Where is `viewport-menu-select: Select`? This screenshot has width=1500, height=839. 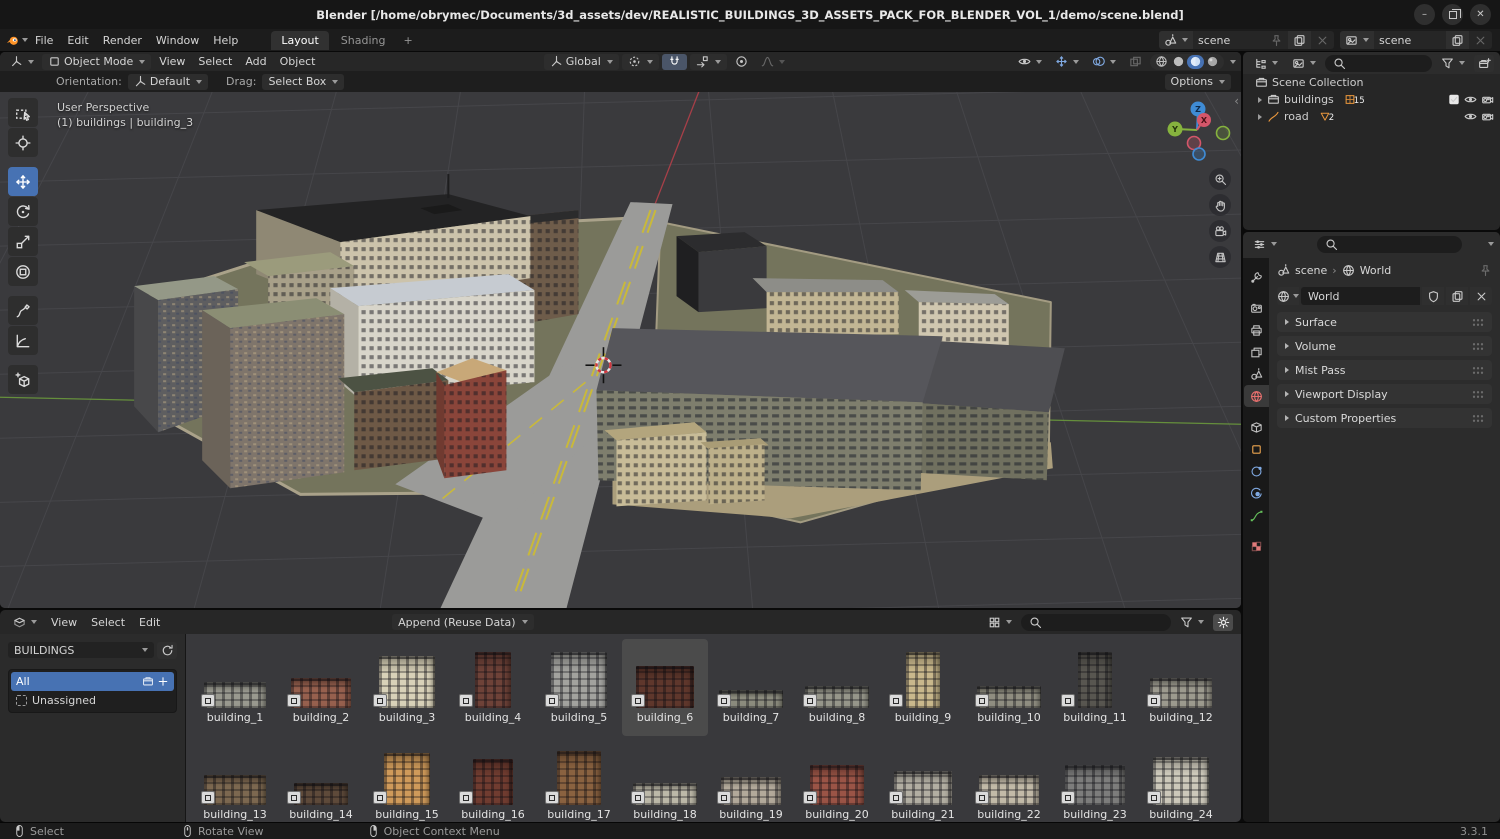 viewport-menu-select: Select is located at coordinates (215, 62).